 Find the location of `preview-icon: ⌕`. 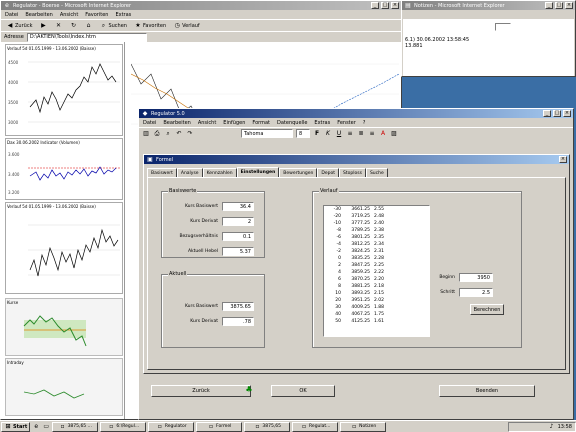

preview-icon: ⌕ is located at coordinates (168, 134).